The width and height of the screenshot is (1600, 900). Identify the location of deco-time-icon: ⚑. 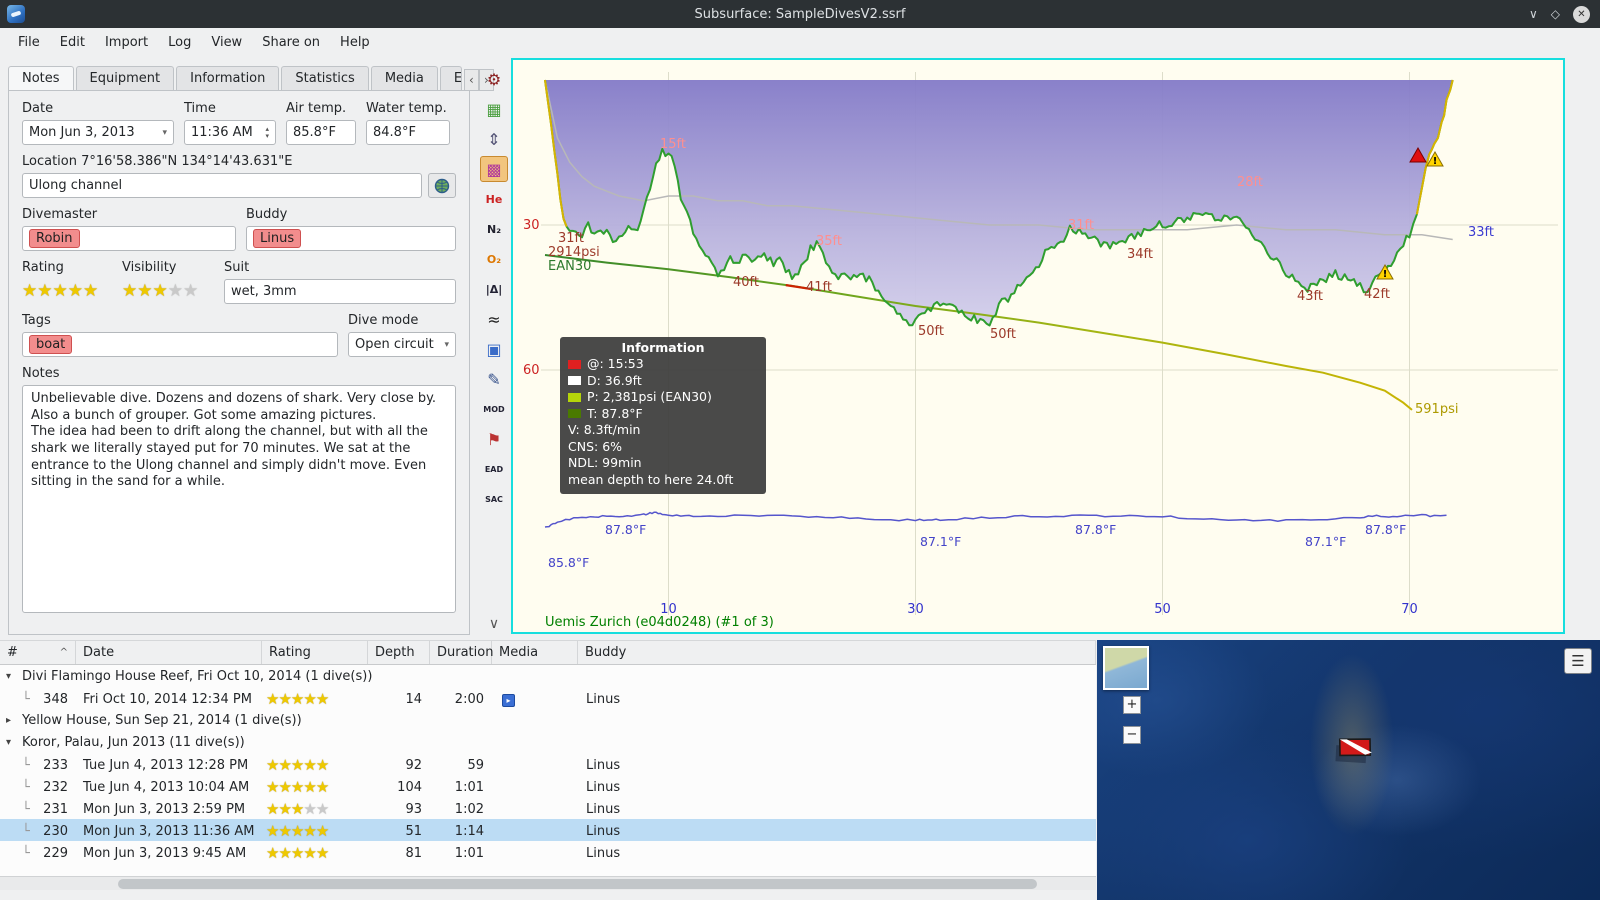
(494, 439).